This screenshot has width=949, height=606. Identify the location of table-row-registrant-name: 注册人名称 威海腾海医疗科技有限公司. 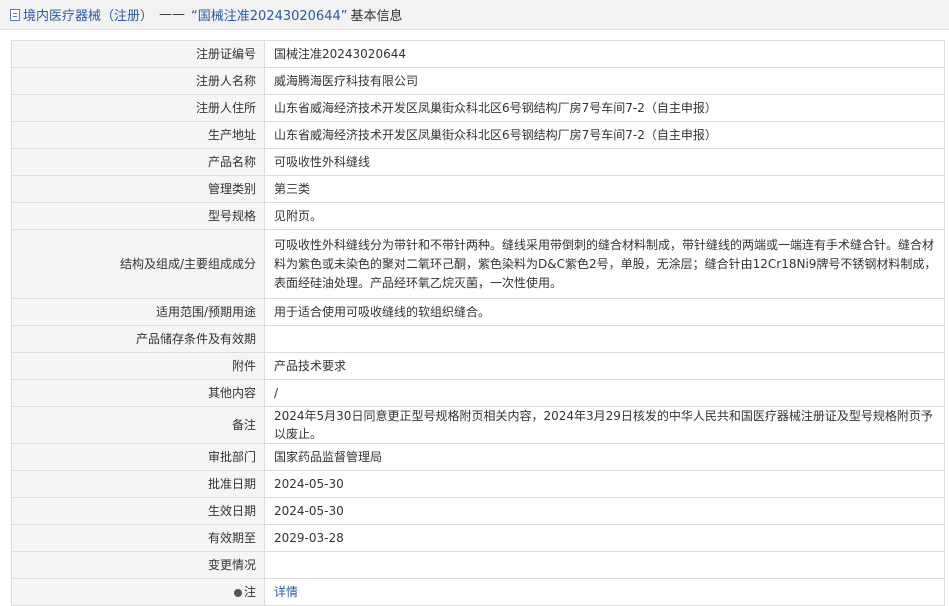
(478, 81).